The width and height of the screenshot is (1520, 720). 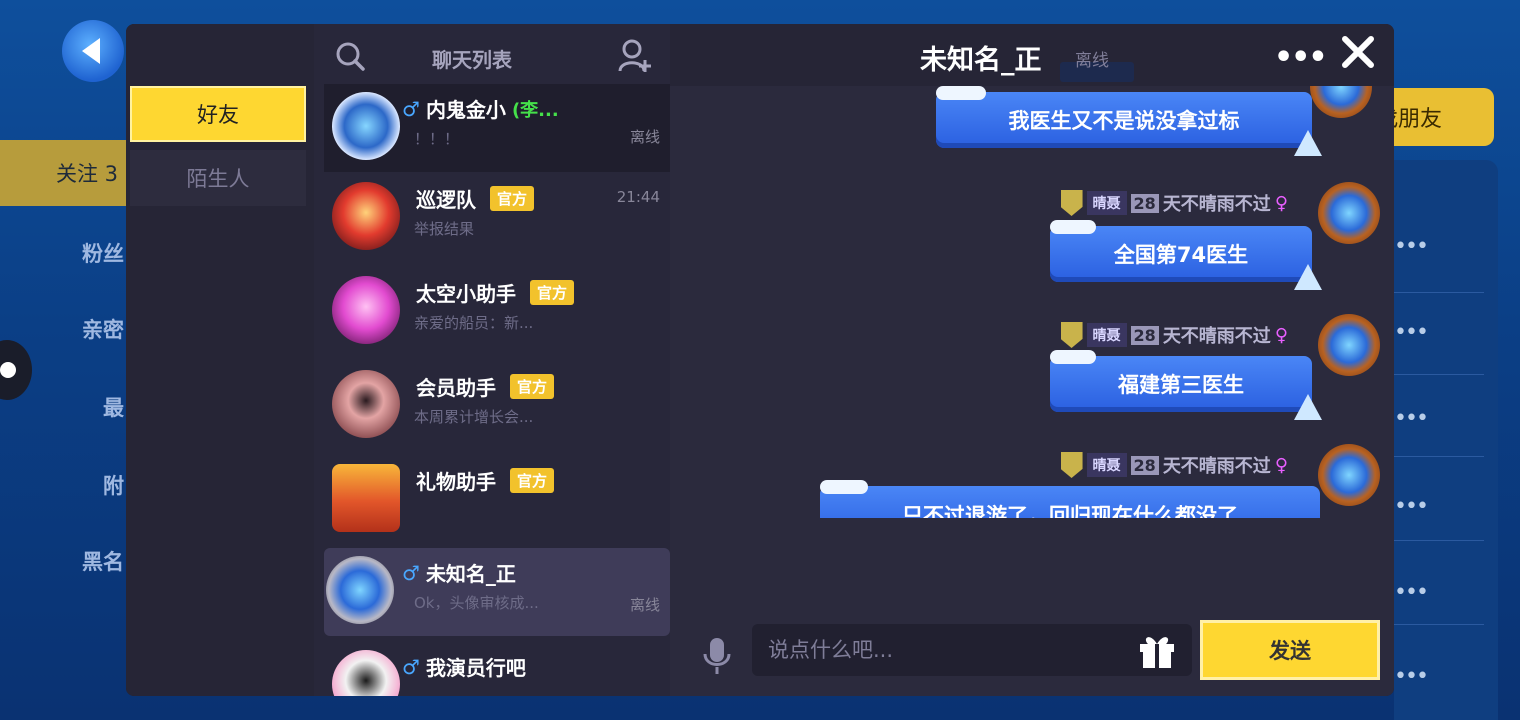 I want to click on contact-name: 我演员行吧, so click(x=475, y=668).